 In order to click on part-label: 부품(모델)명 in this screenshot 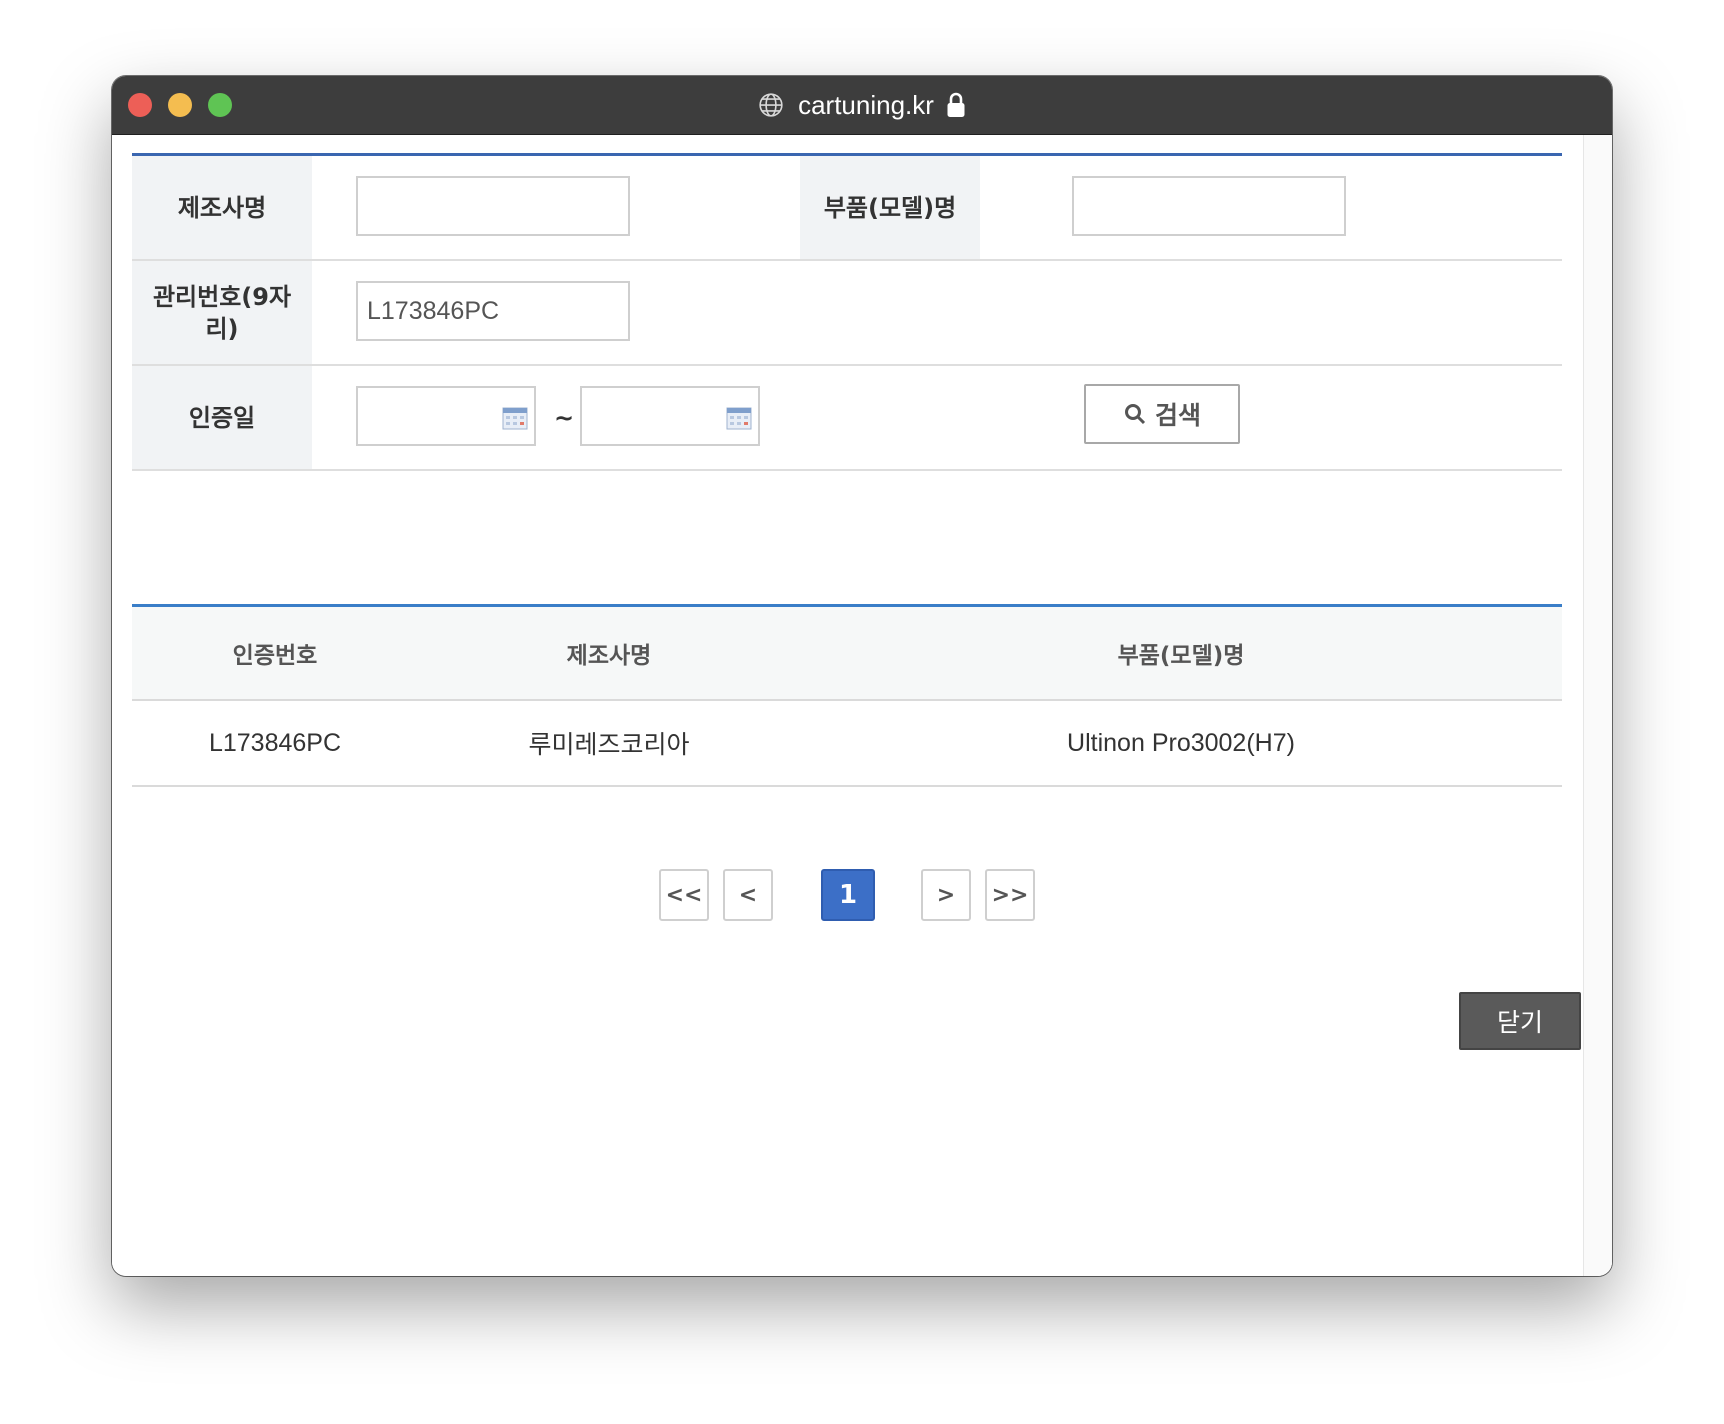, I will do `click(890, 207)`.